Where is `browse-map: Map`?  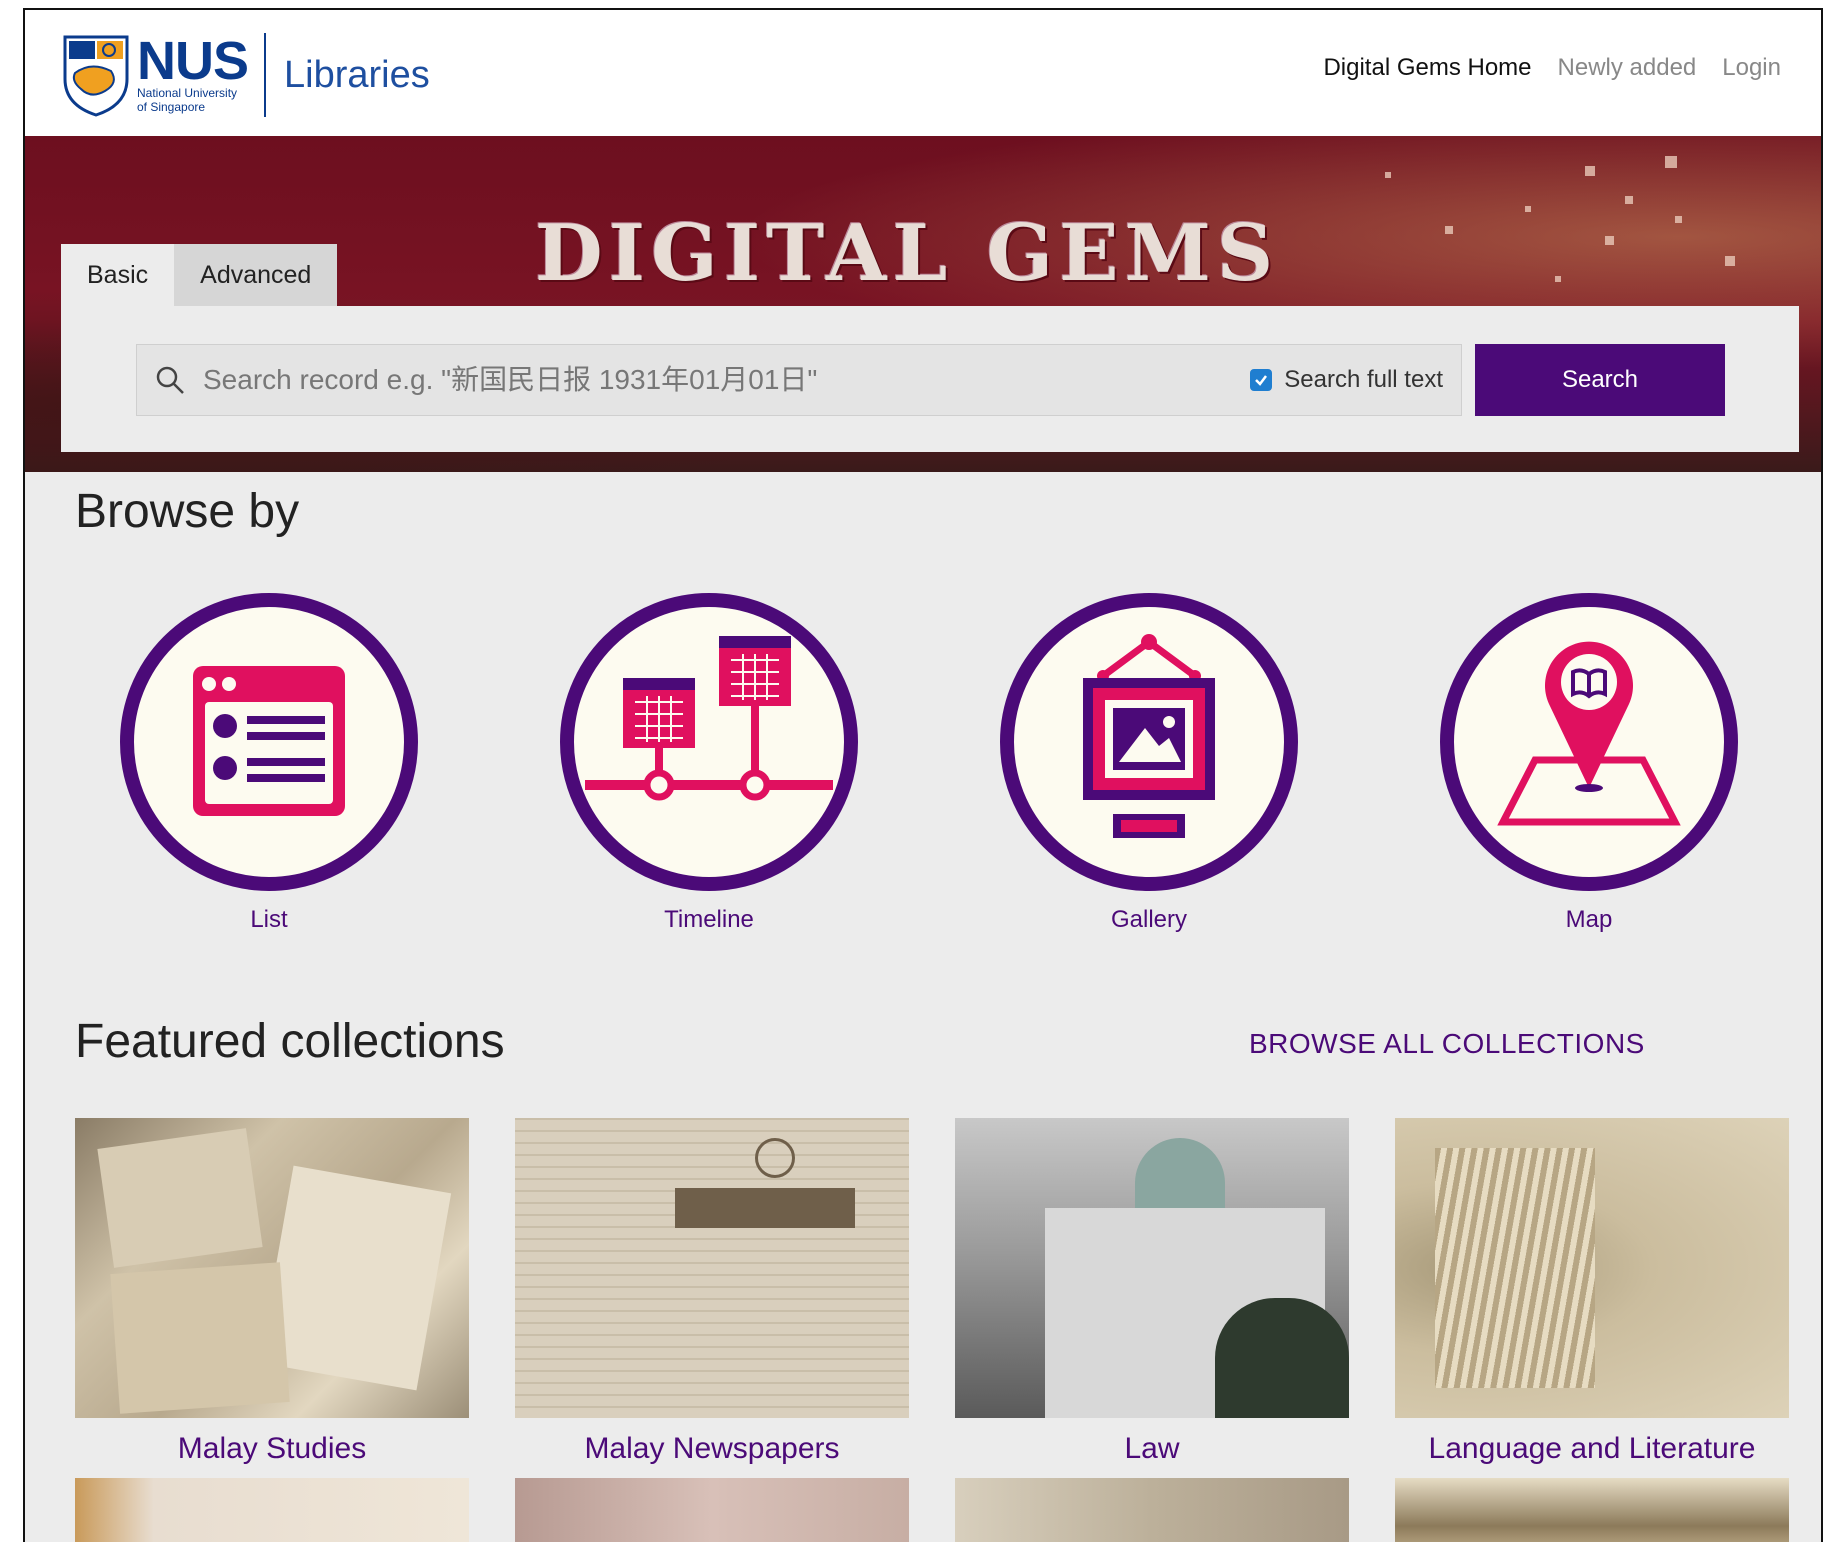
browse-map: Map is located at coordinates (1589, 763).